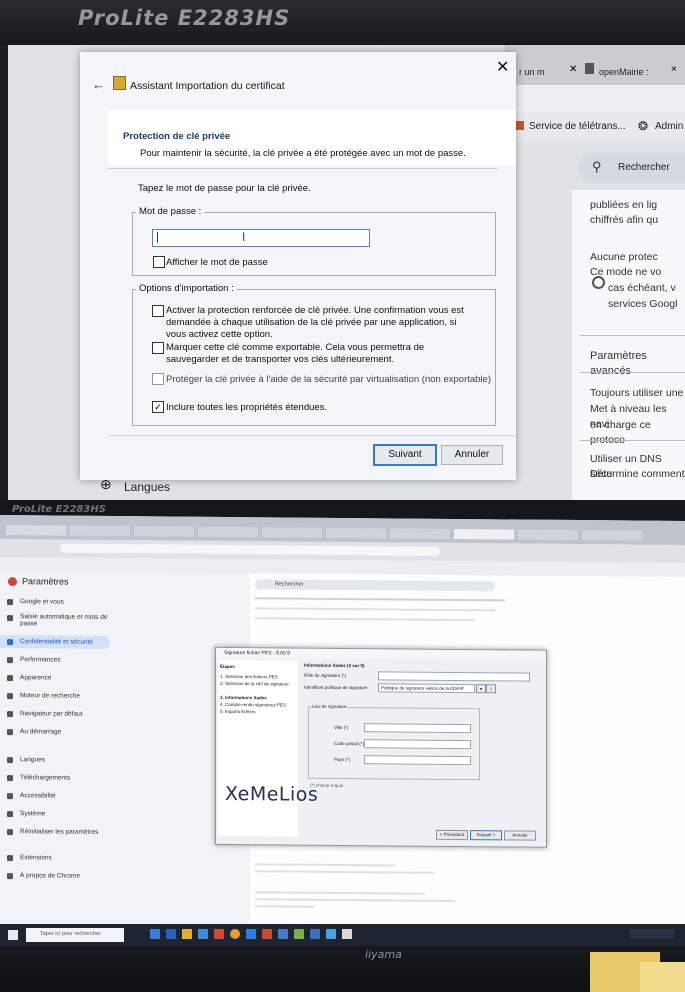 The width and height of the screenshot is (685, 992). I want to click on settings-search: ⚲ Rechercher, so click(631, 168).